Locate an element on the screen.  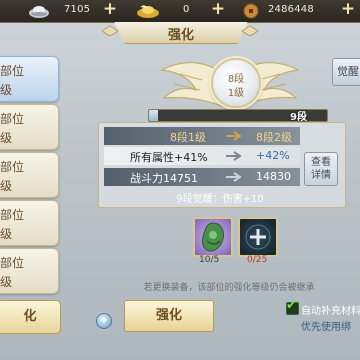
auto-fill-checkbox: ✔ is located at coordinates (292, 306).